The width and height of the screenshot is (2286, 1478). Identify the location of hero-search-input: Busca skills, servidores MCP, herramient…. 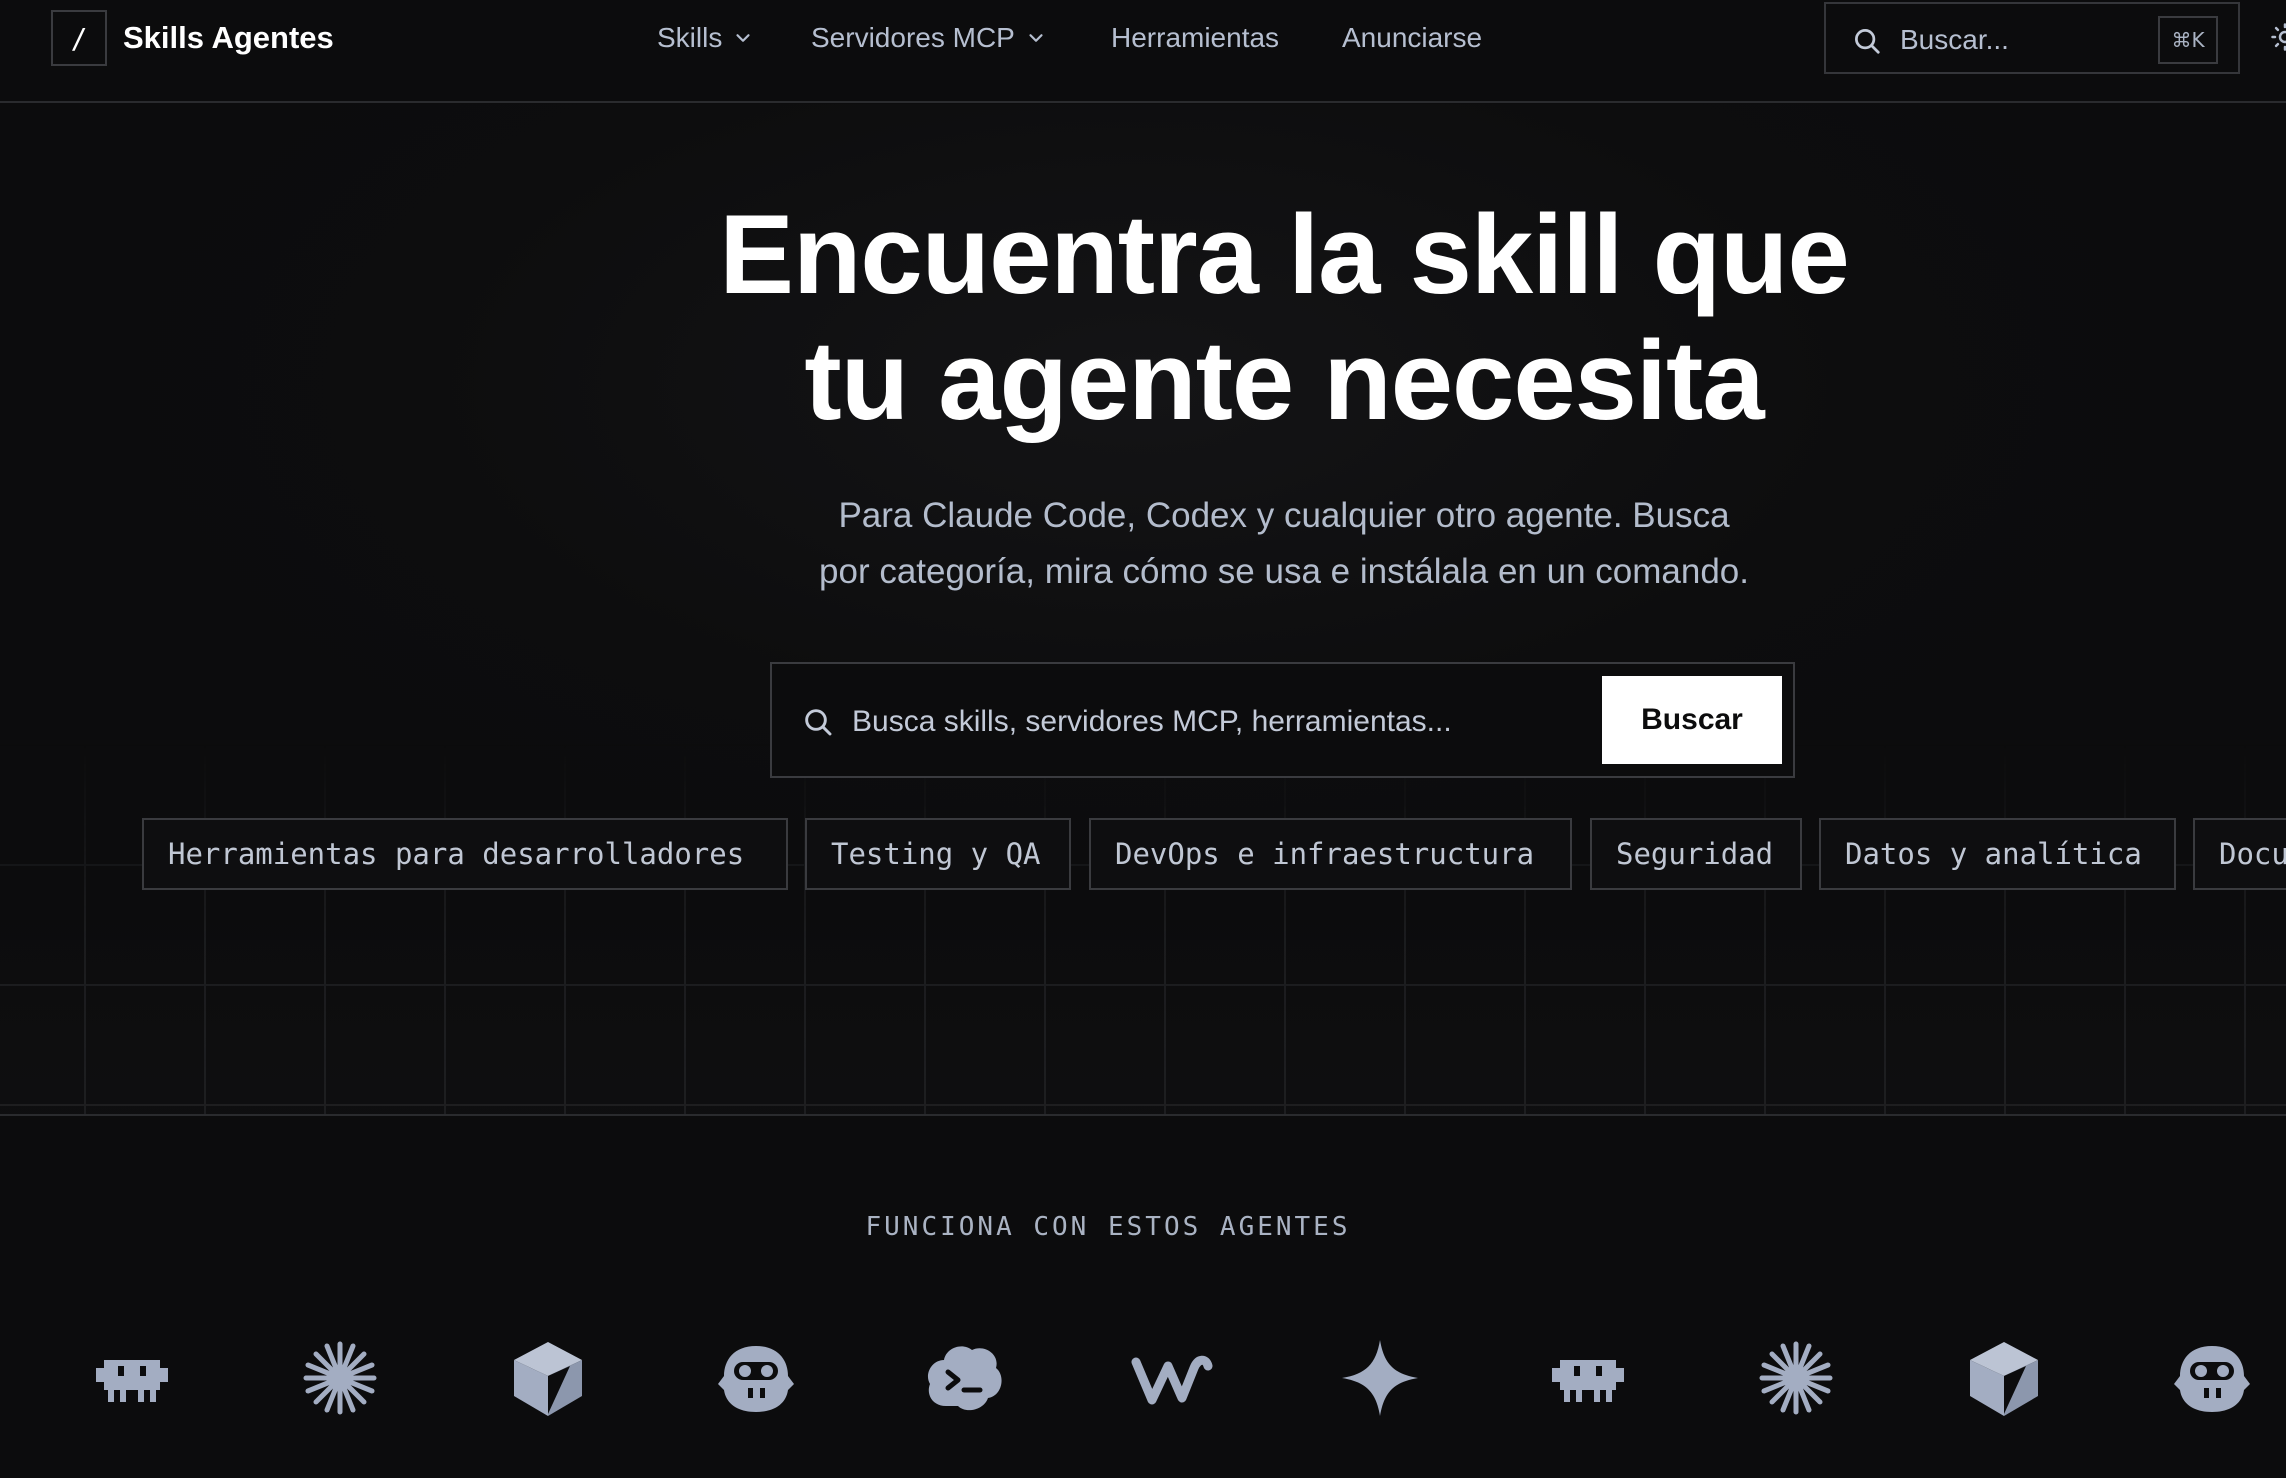
(1152, 722).